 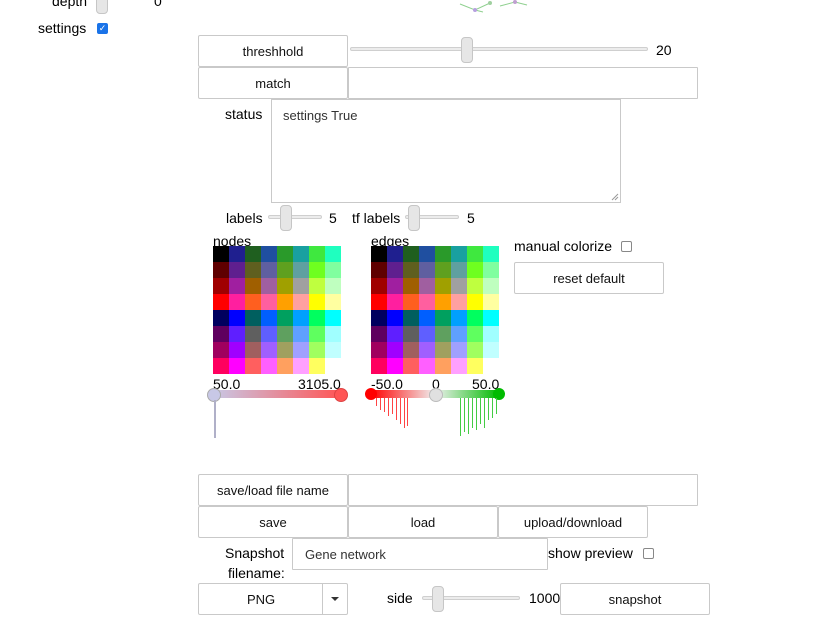 I want to click on nodes-gradient-bar, so click(x=277, y=394).